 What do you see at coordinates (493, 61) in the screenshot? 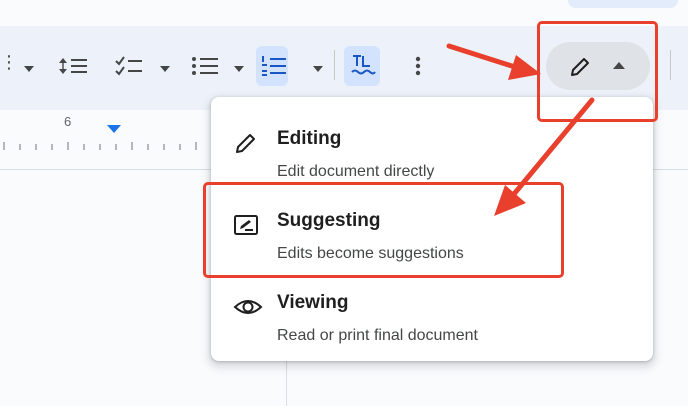
I see `arrow-to-mode-button` at bounding box center [493, 61].